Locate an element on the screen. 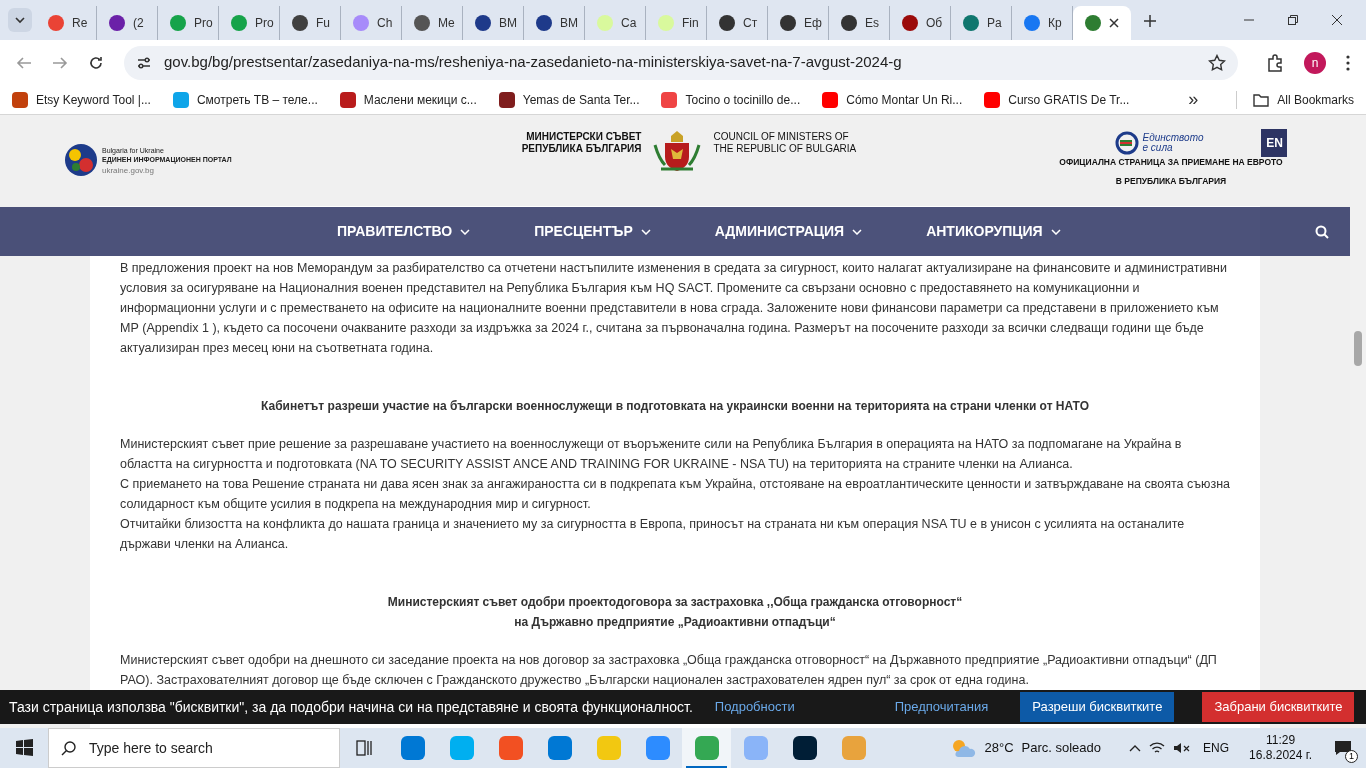  council-name: МИНИСТЕРСКИ СЪВЕТ is located at coordinates (584, 137).